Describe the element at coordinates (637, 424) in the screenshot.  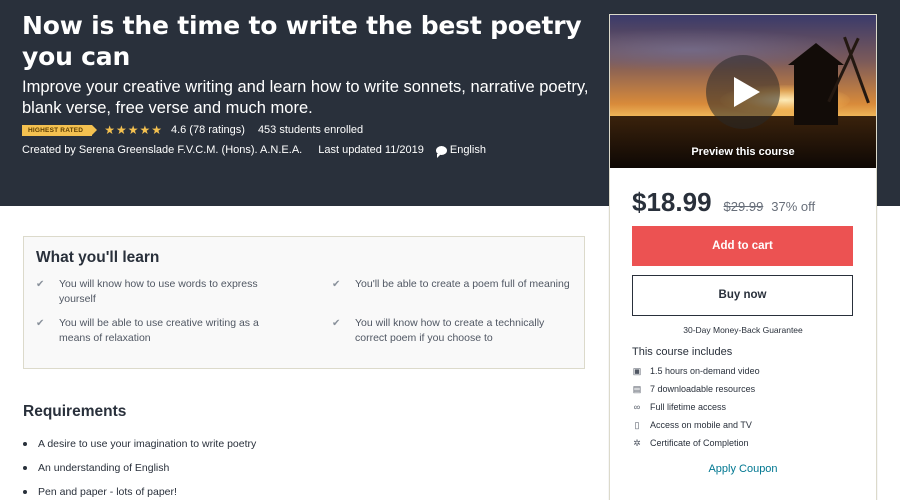
I see `mobile-icon: ▯` at that location.